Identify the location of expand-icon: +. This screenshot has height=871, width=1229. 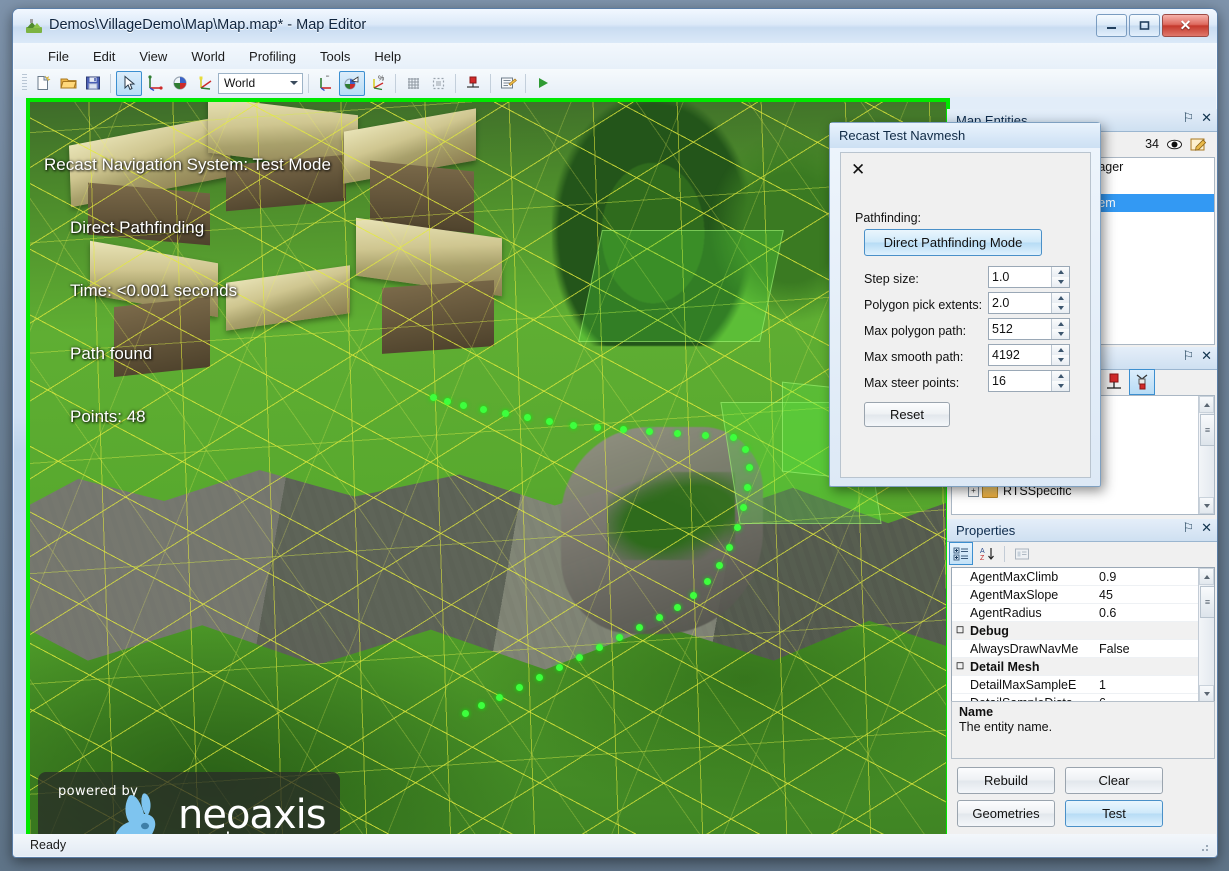
(973, 491).